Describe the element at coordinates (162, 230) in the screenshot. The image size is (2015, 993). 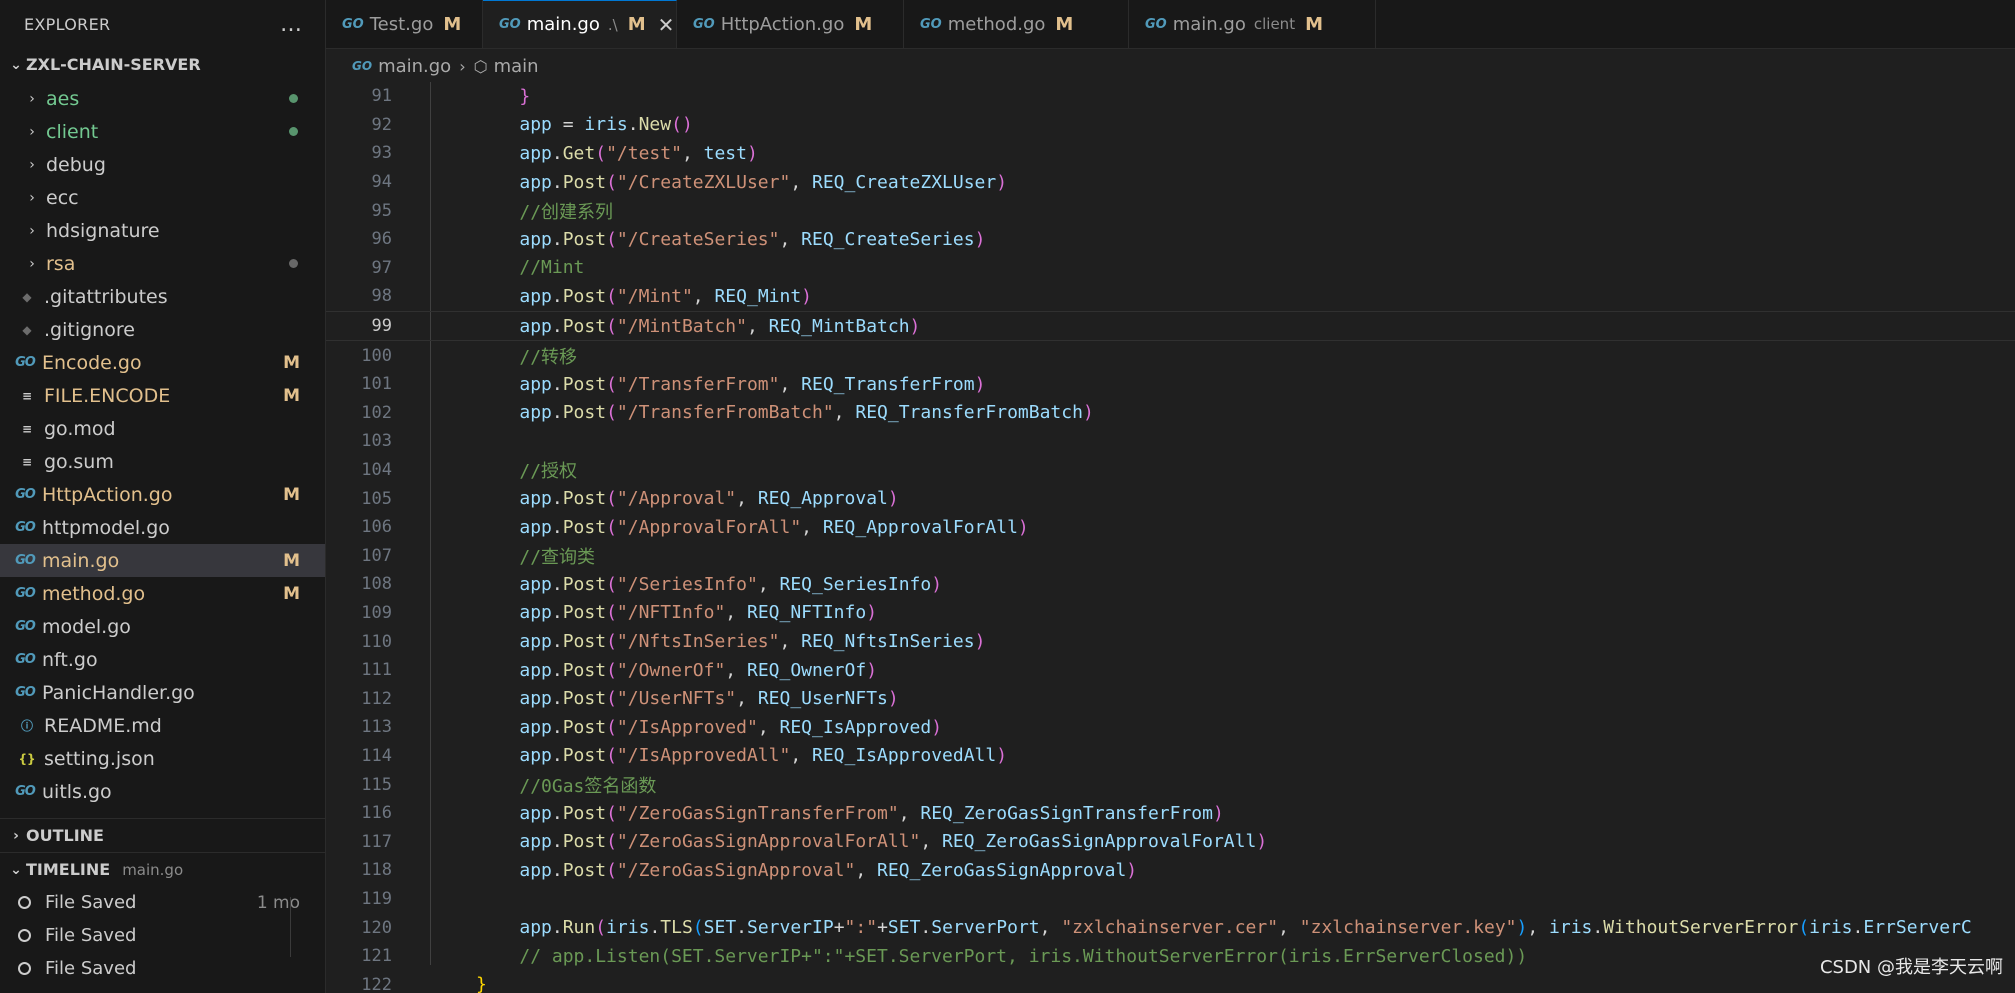
I see `folder-item: › hdsignature` at that location.